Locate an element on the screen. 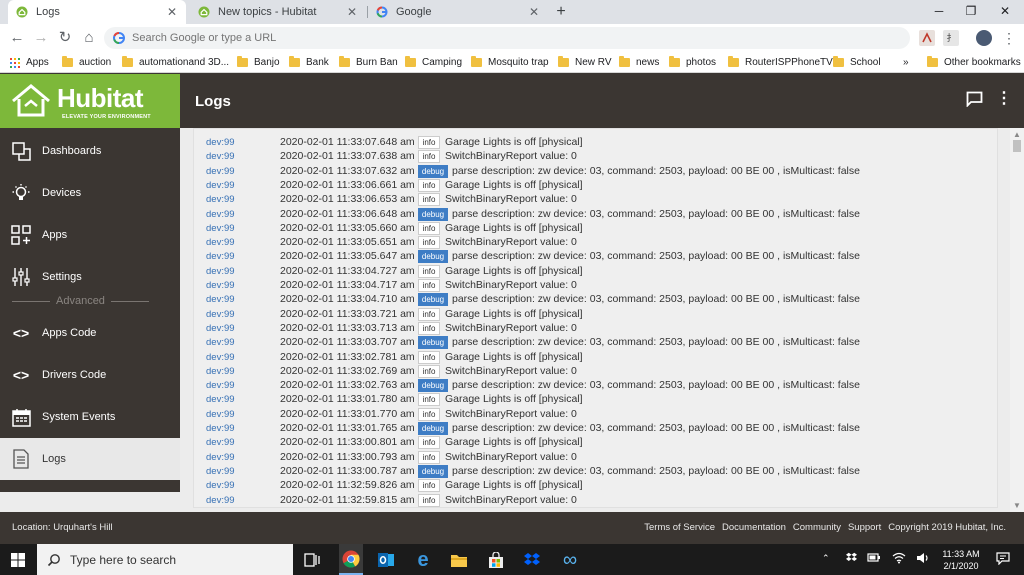 This screenshot has width=1024, height=575. taskbar-search: Type here to search is located at coordinates (165, 559).